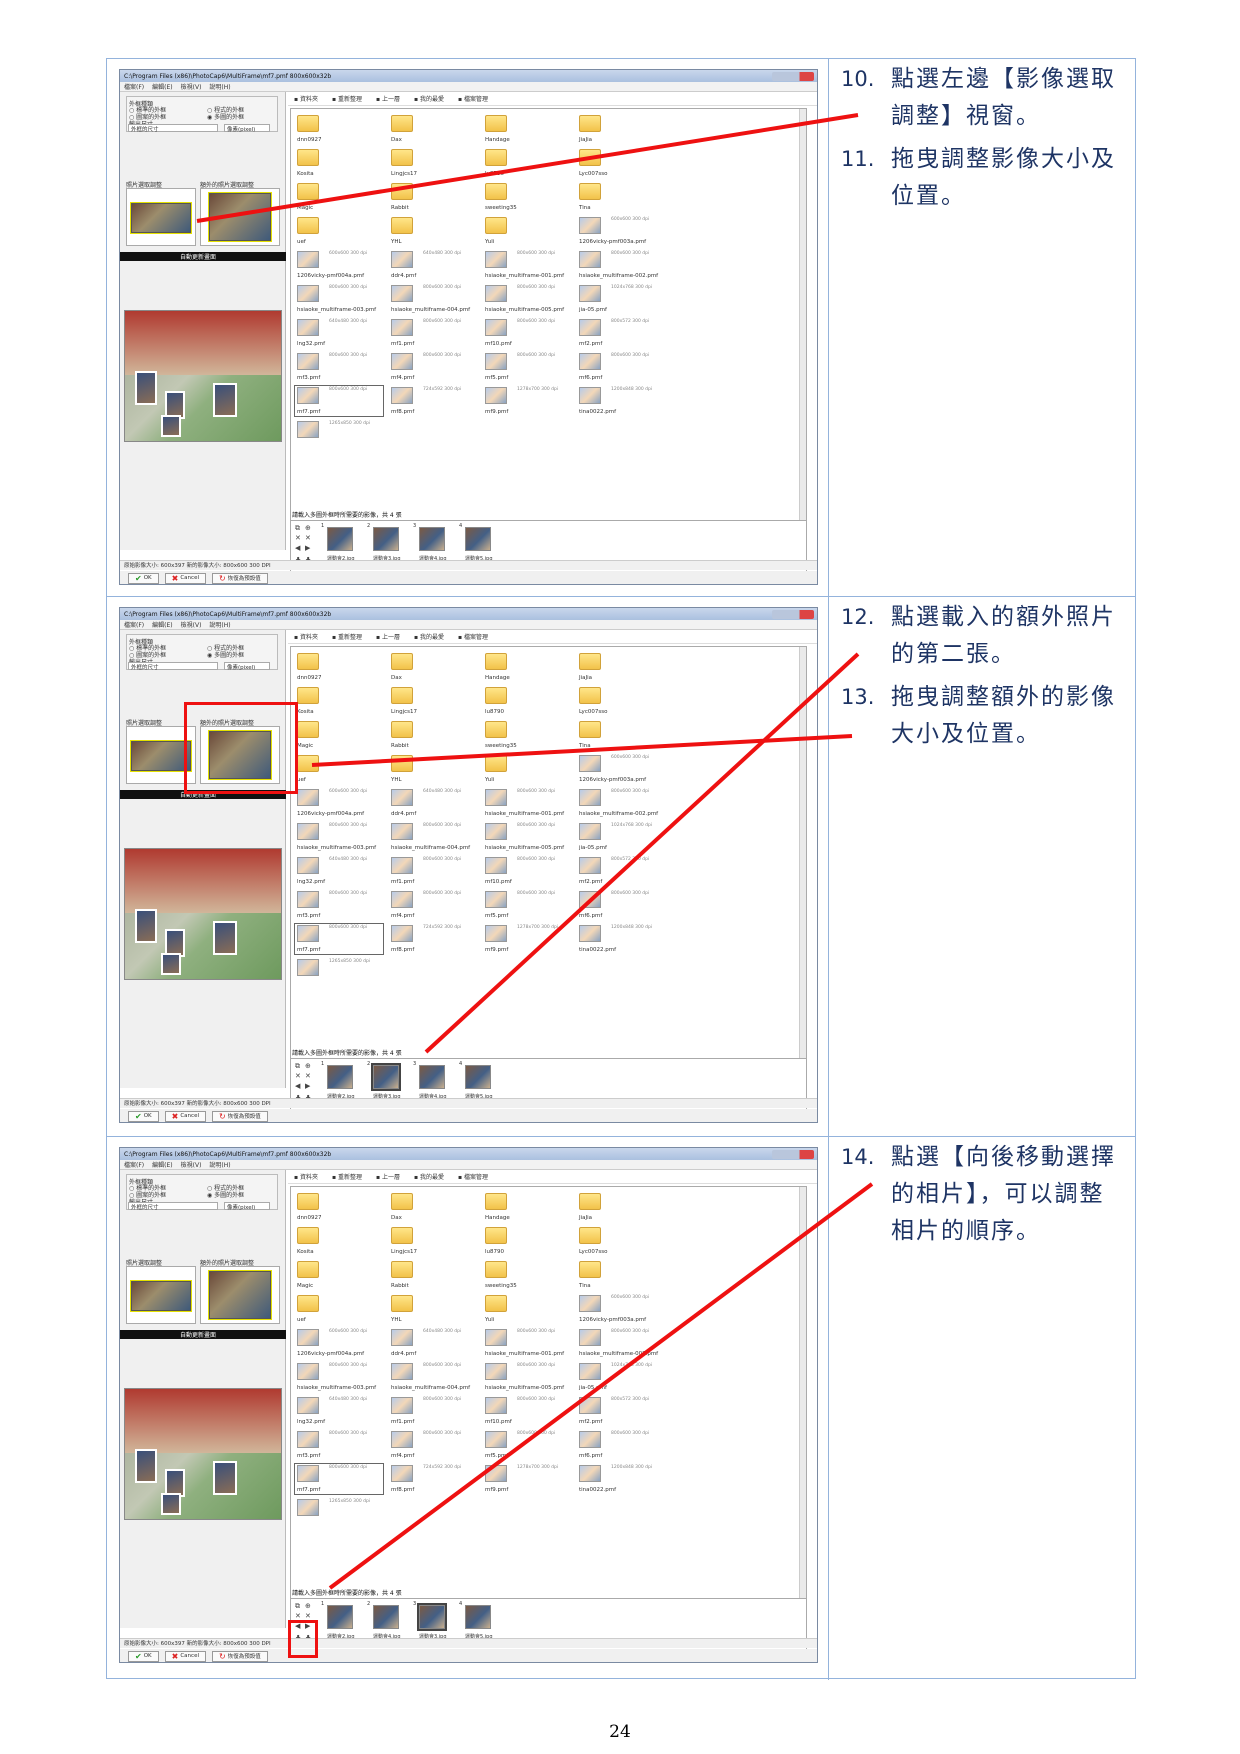 Image resolution: width=1240 pixels, height=1754 pixels. I want to click on toolbar-button: ▪ 我的最愛, so click(429, 98).